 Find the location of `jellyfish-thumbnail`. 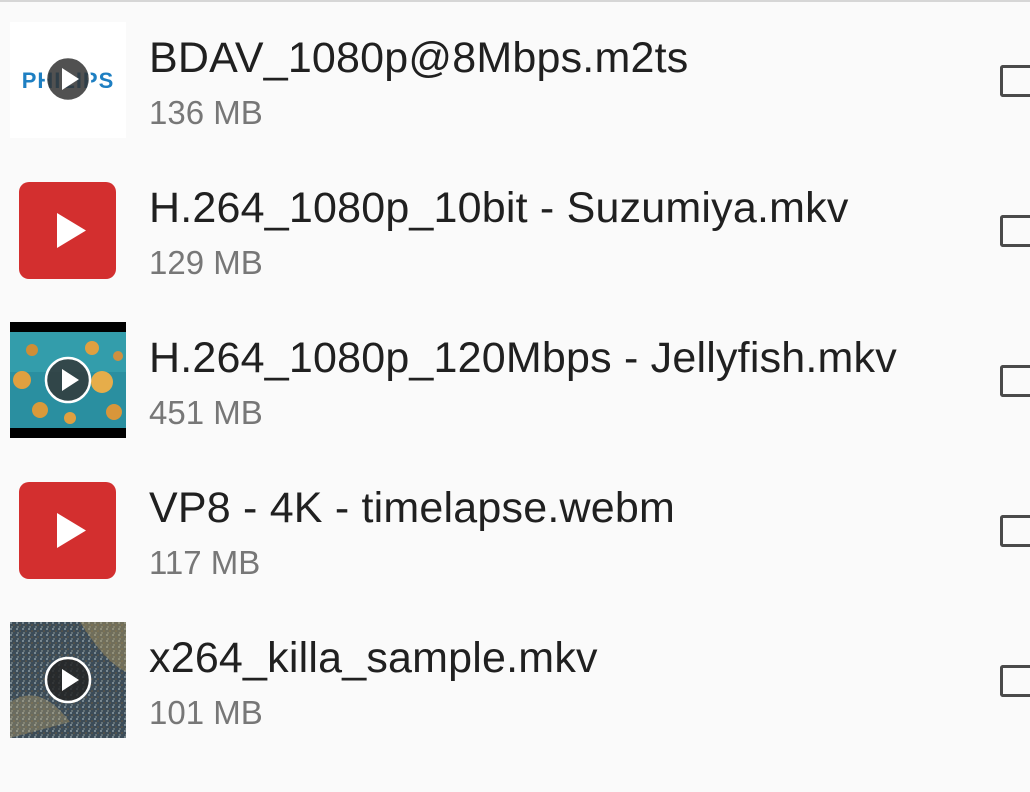

jellyfish-thumbnail is located at coordinates (68, 380).